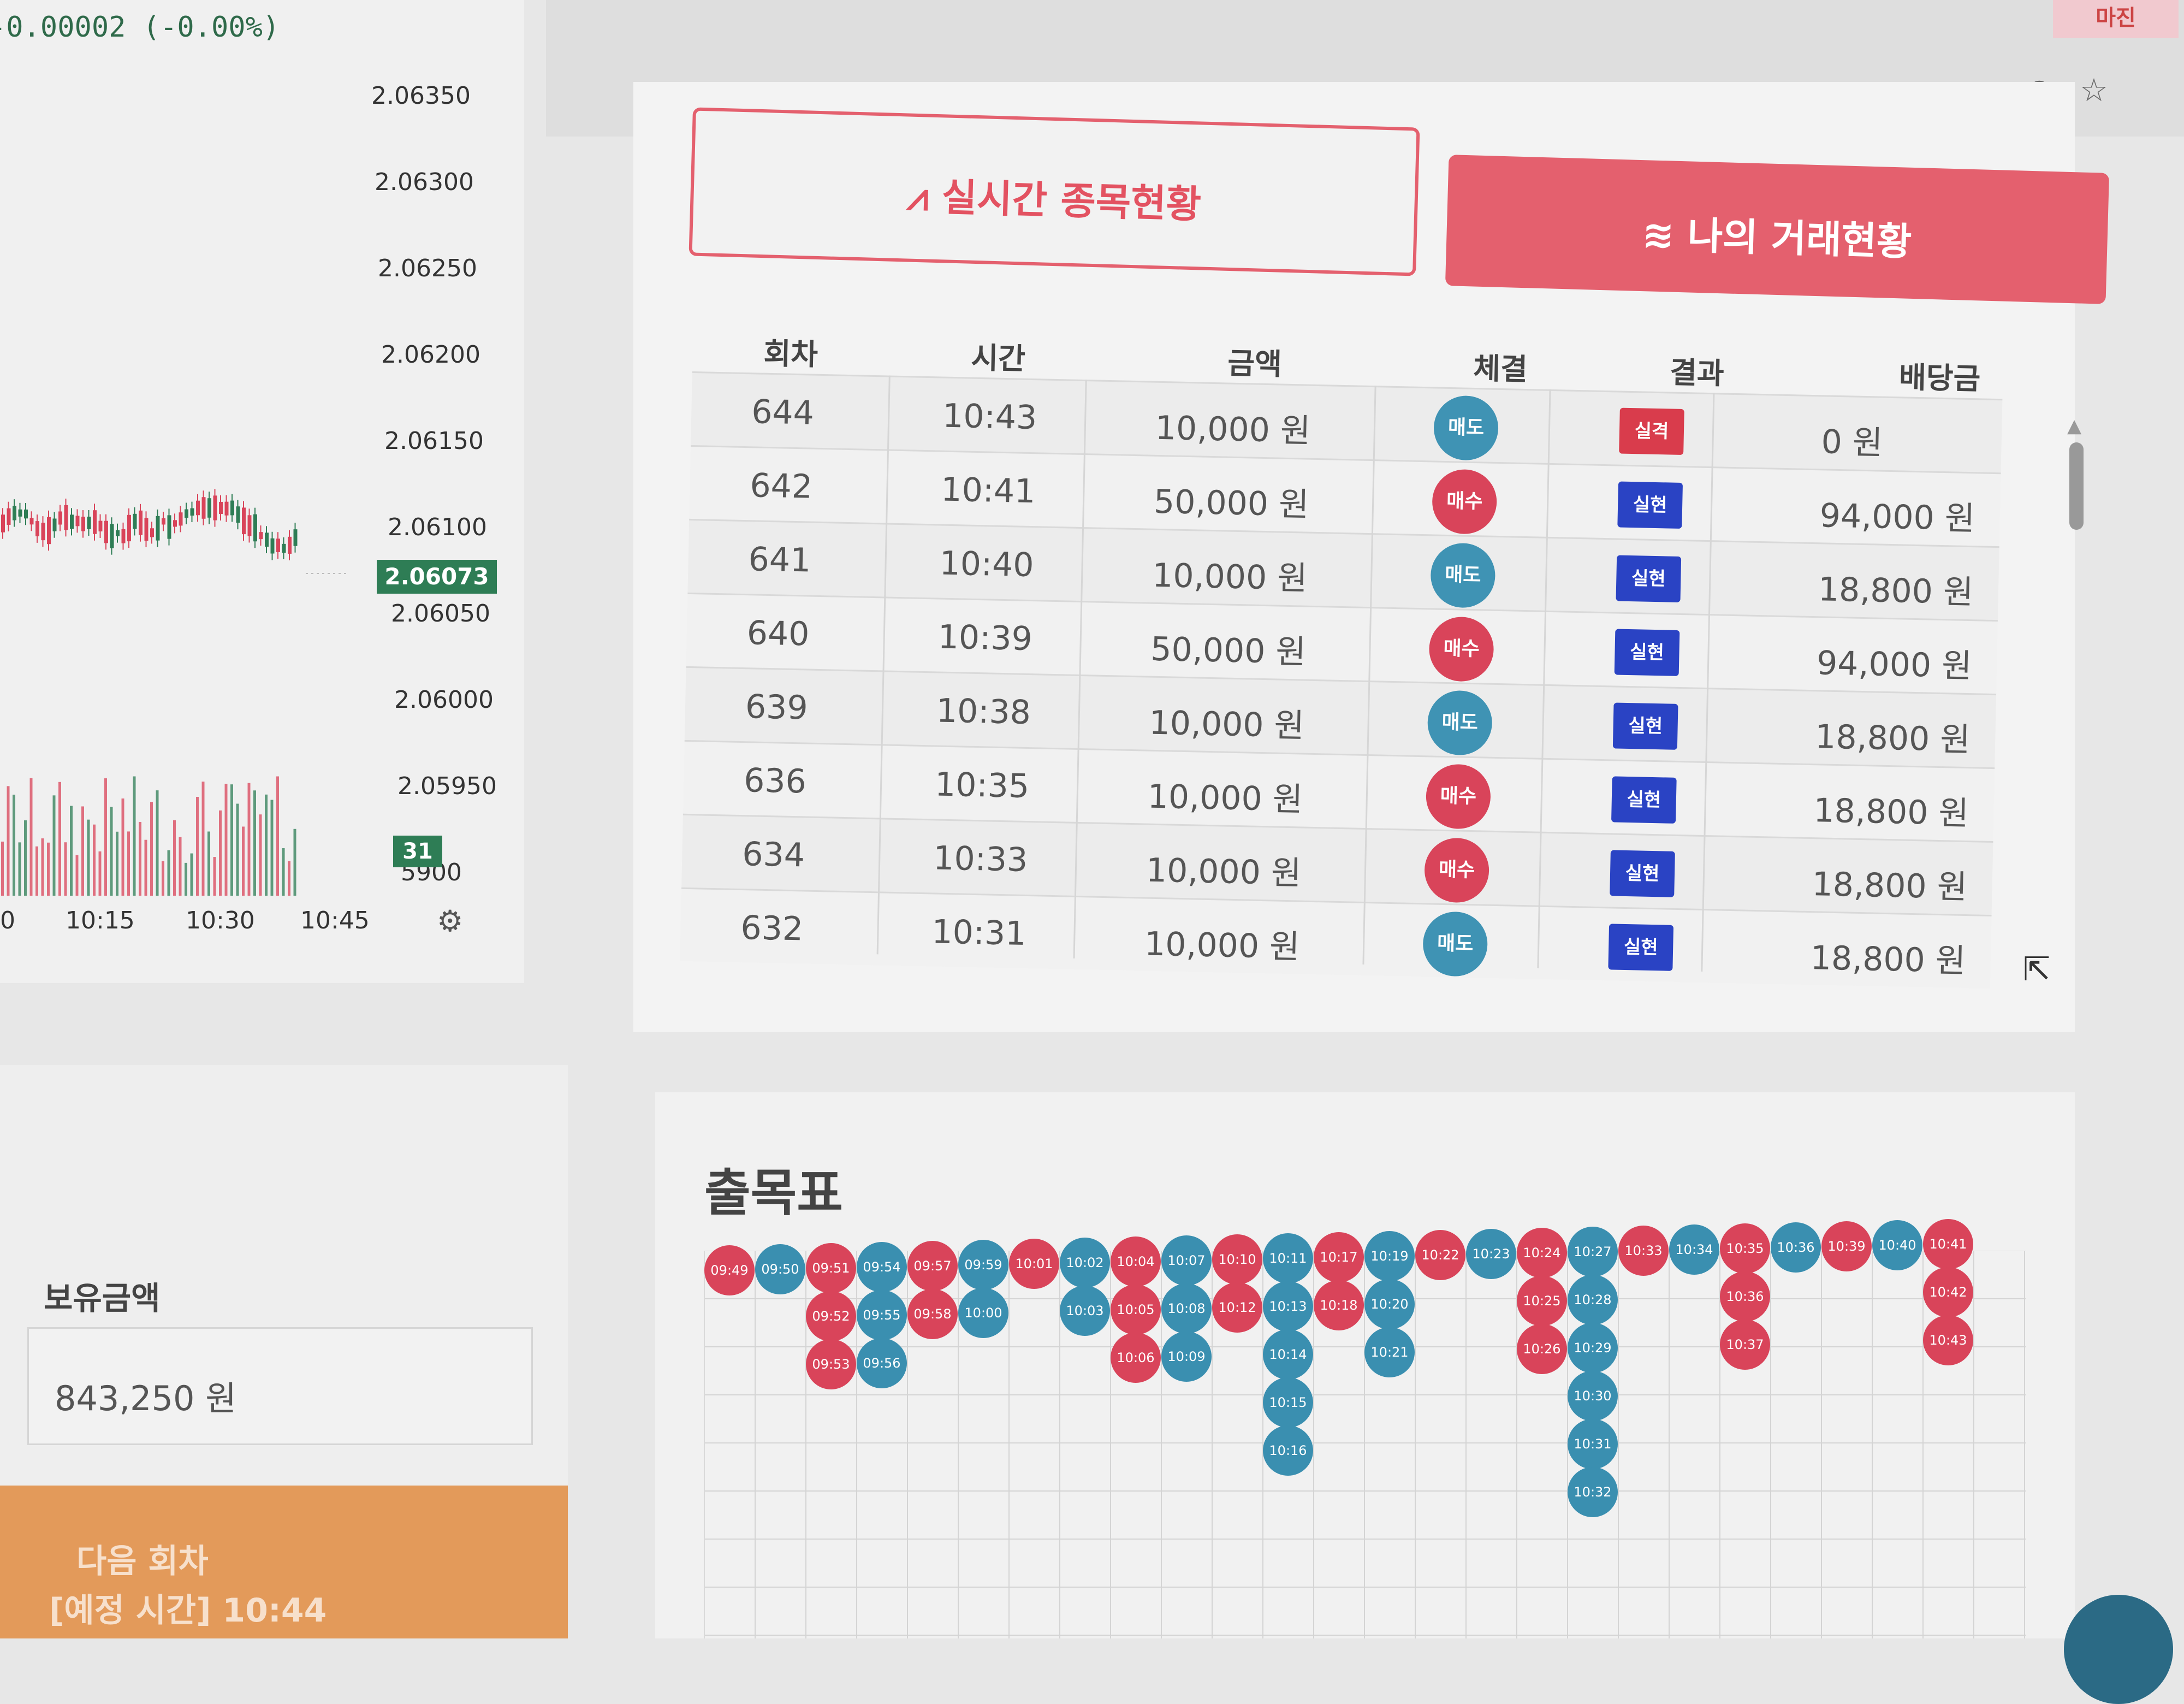  What do you see at coordinates (882, 1363) in the screenshot?
I see `bead-result: 09:56` at bounding box center [882, 1363].